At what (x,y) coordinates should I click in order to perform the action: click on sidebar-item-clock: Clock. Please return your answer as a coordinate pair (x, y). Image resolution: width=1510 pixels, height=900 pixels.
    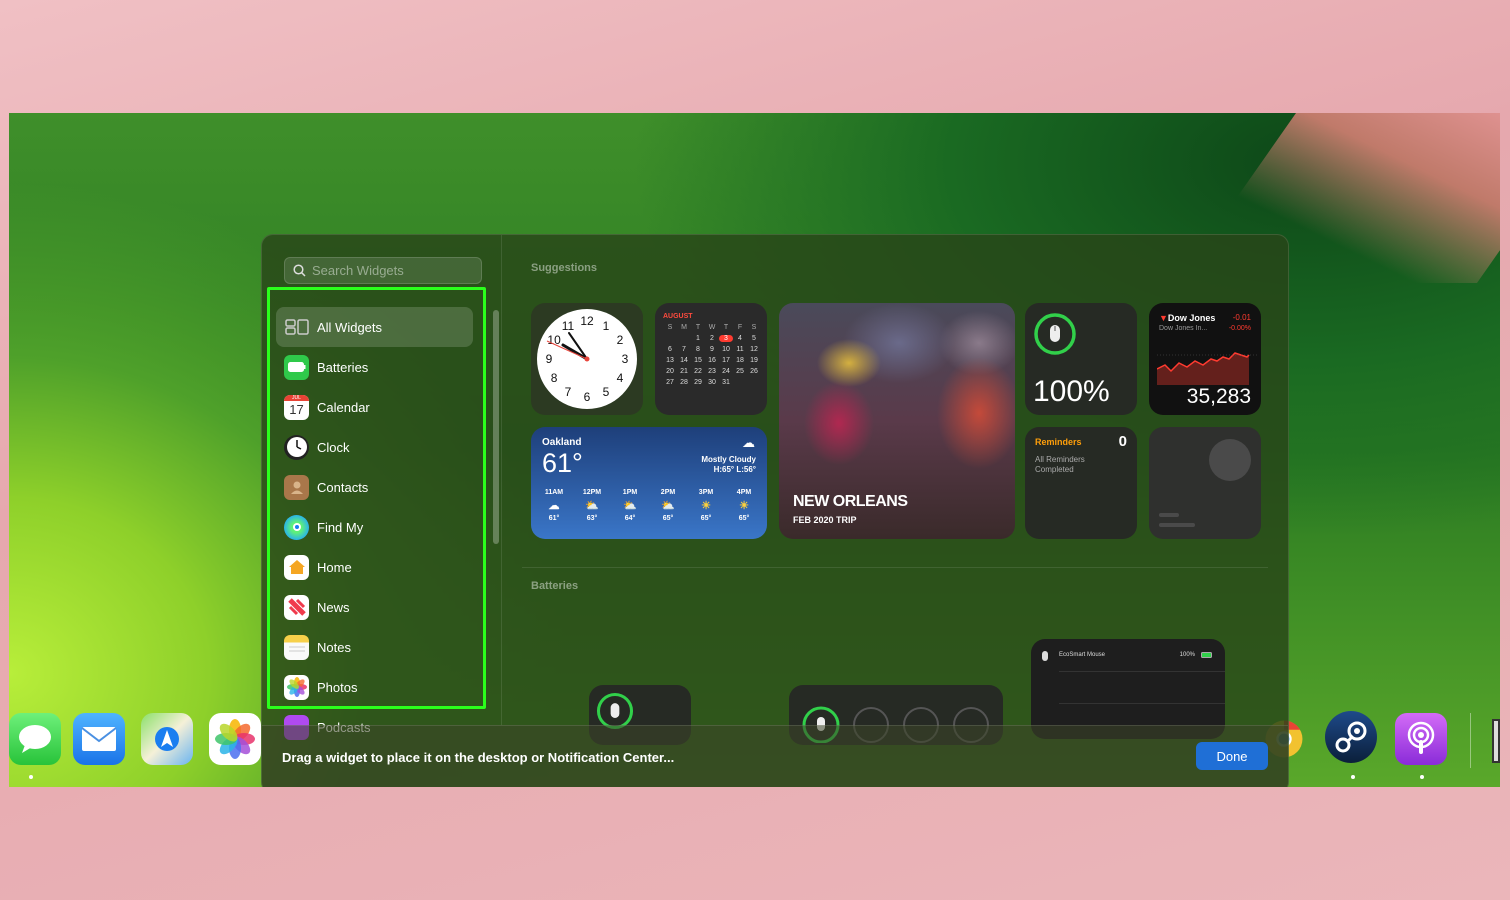
    Looking at the image, I should click on (374, 447).